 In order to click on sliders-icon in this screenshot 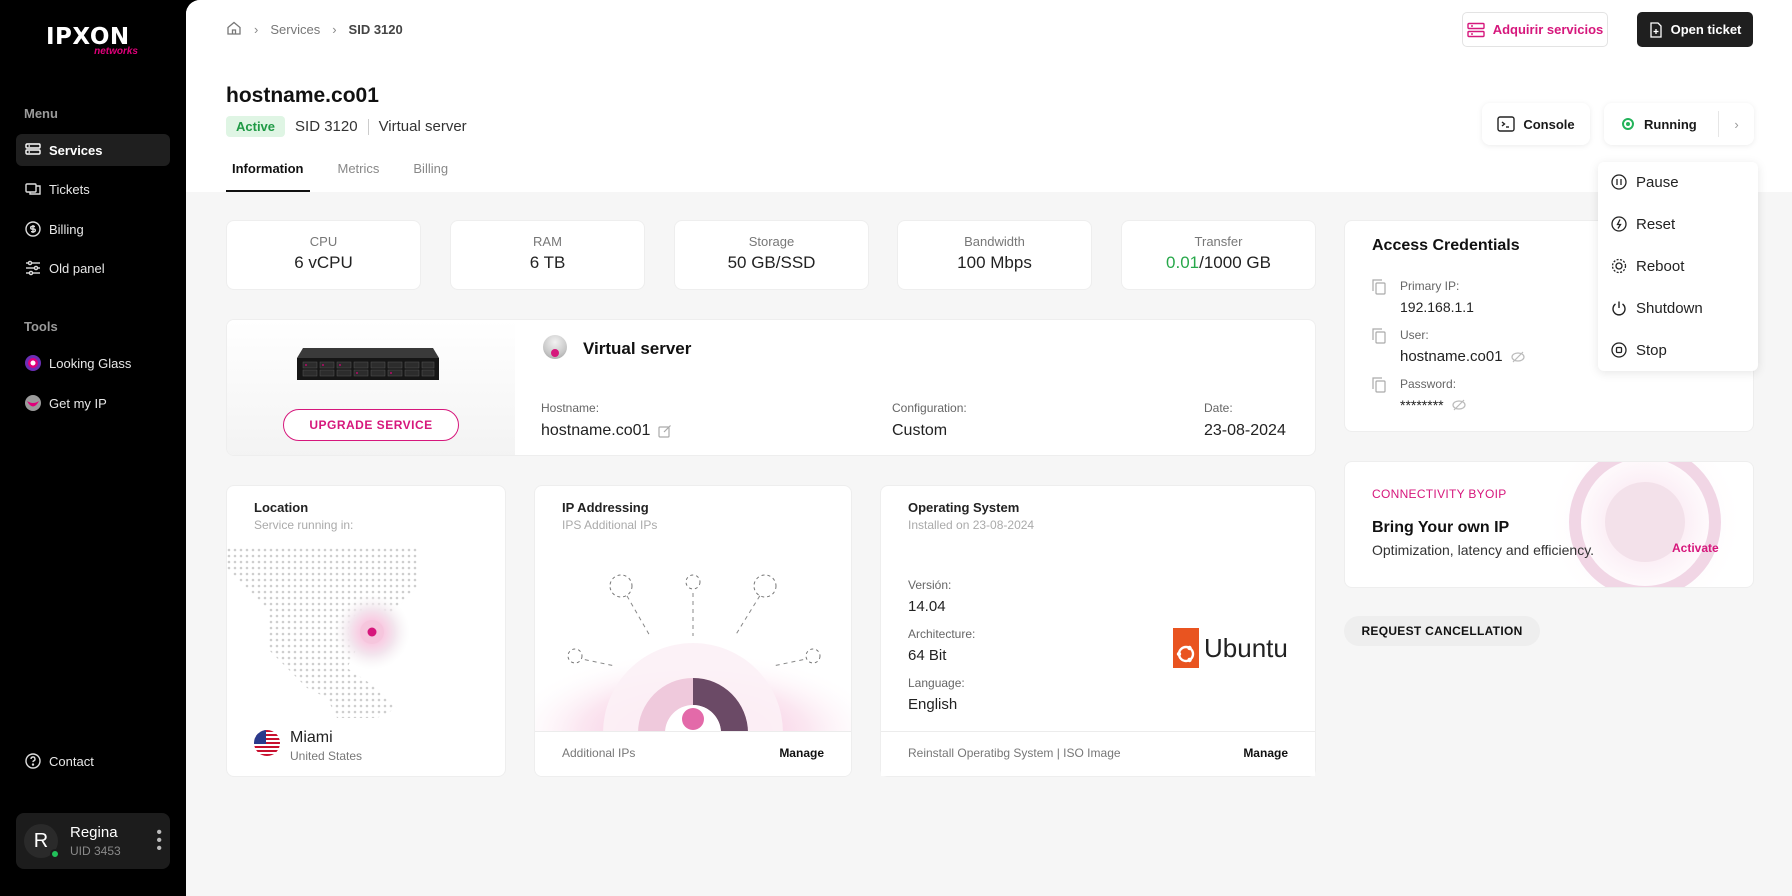, I will do `click(33, 268)`.